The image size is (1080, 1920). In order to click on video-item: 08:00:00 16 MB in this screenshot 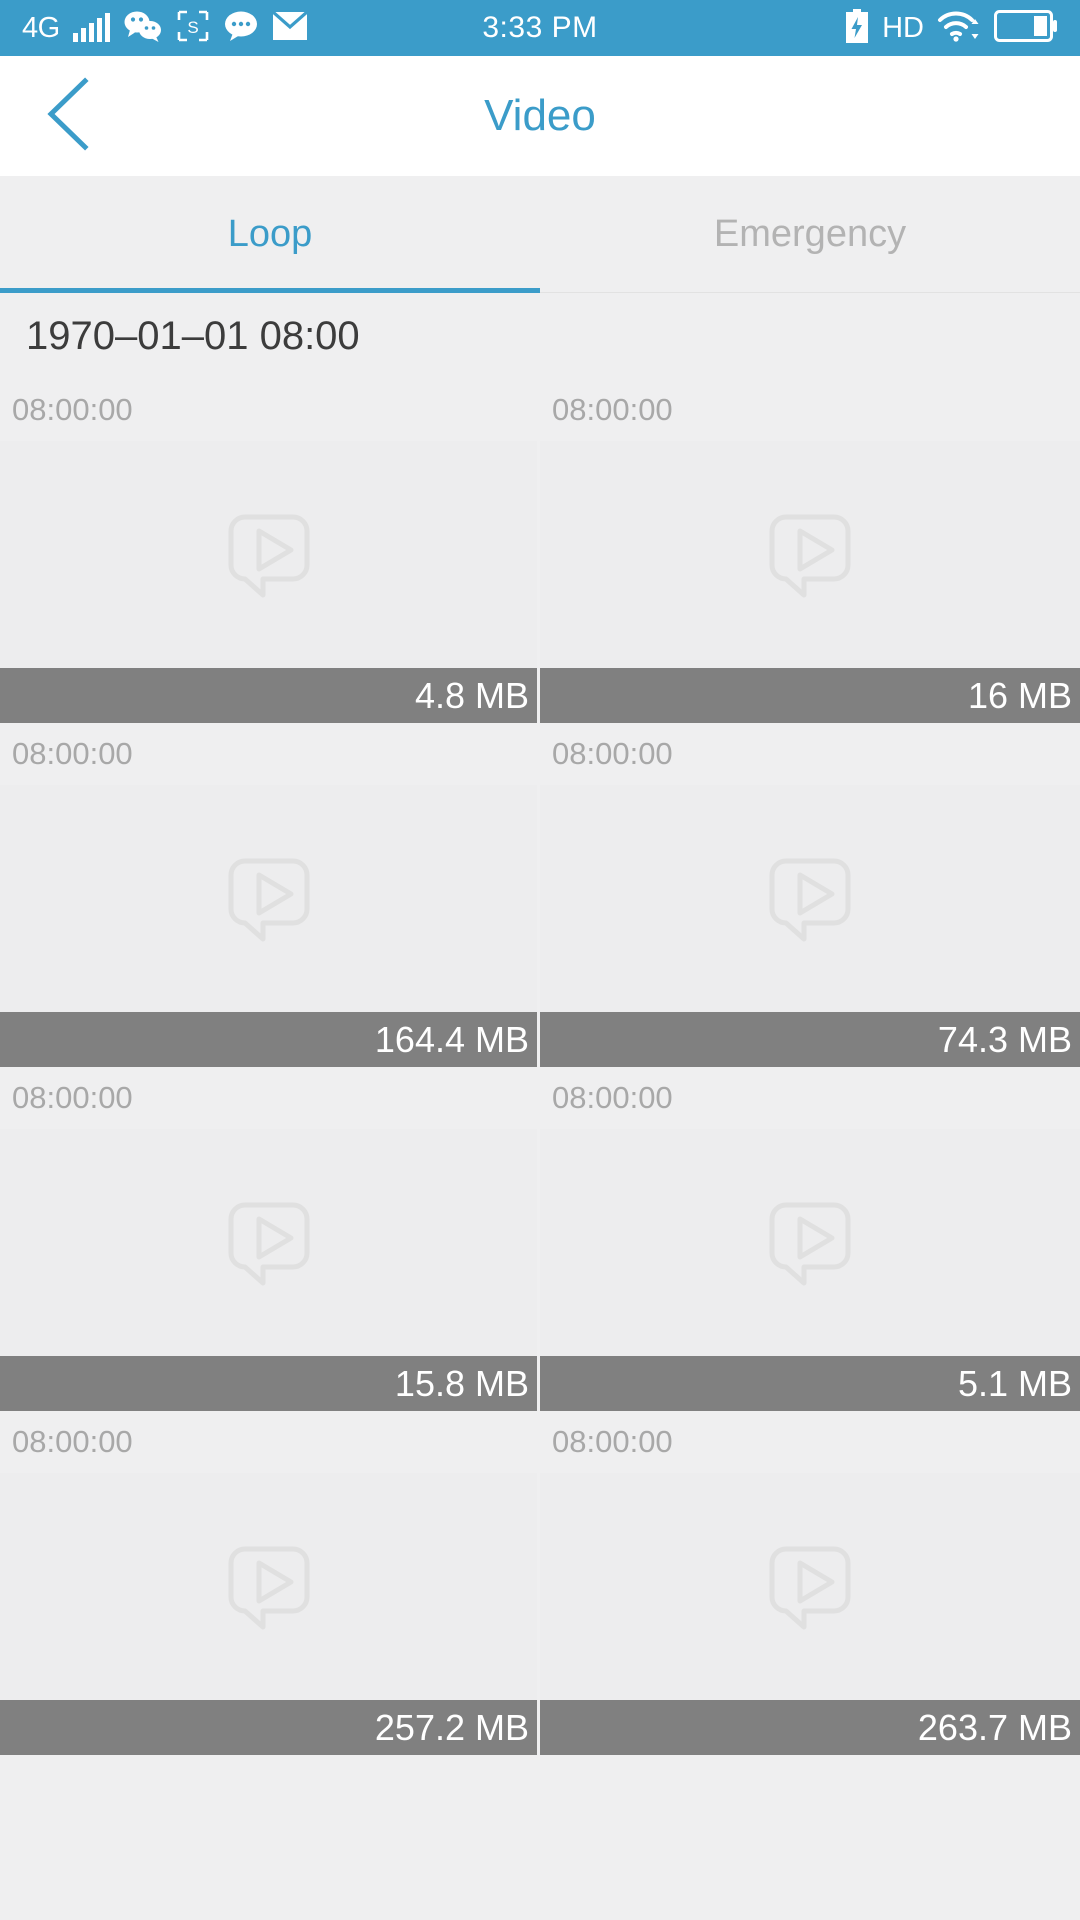, I will do `click(810, 551)`.